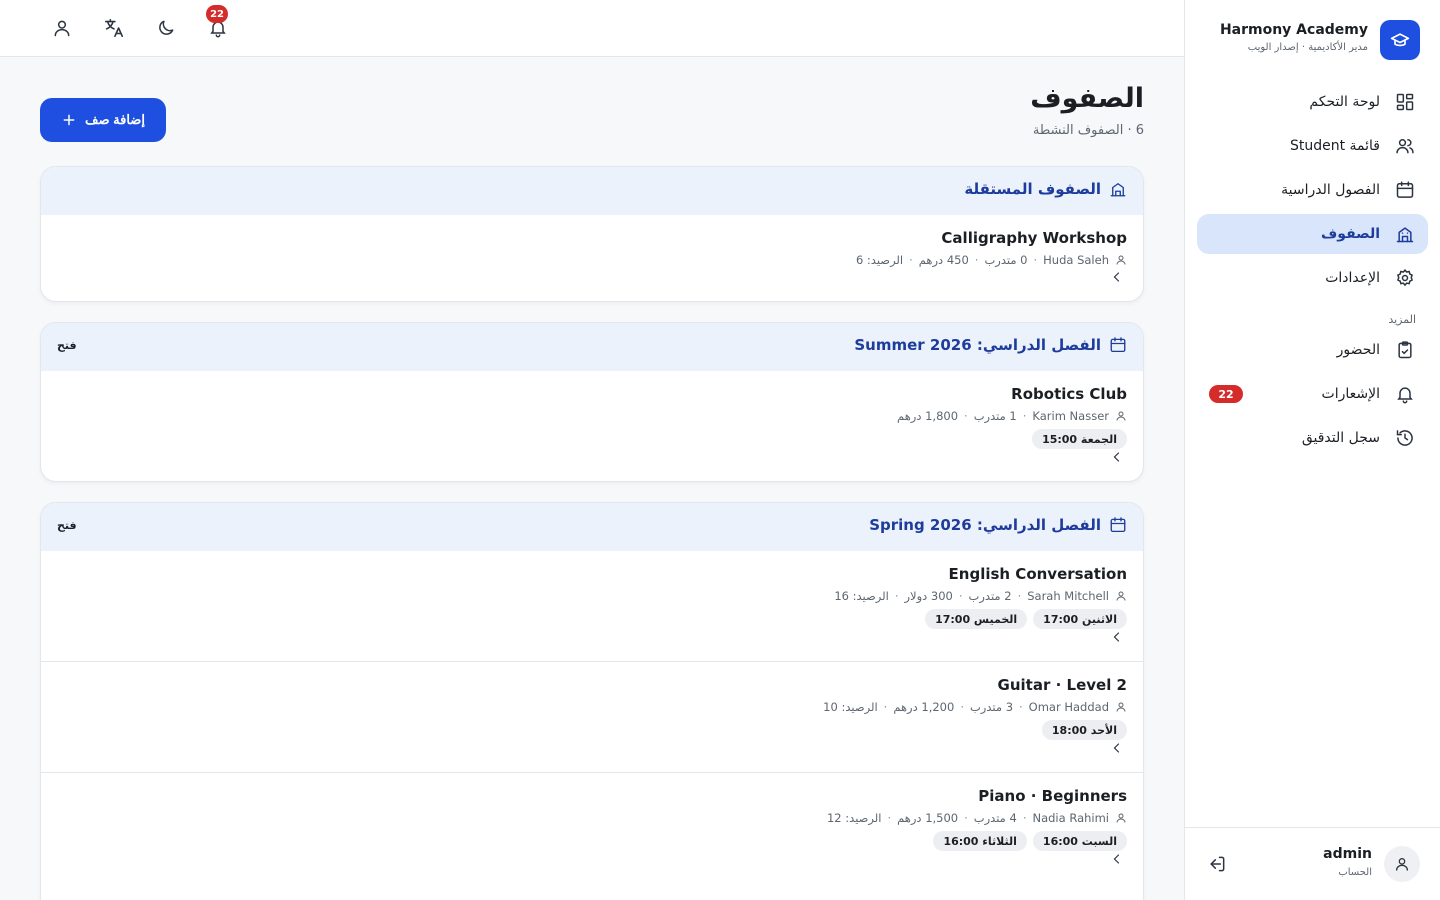 The image size is (1440, 900). Describe the element at coordinates (592, 347) in the screenshot. I see `group-header: الفصل الدراسي: Summer 2026 فتح` at that location.